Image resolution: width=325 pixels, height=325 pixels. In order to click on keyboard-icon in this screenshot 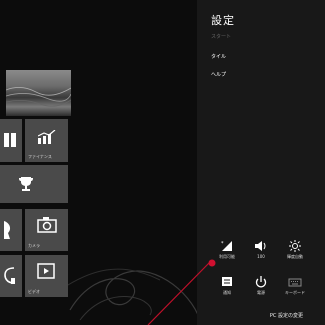, I will do `click(295, 282)`.